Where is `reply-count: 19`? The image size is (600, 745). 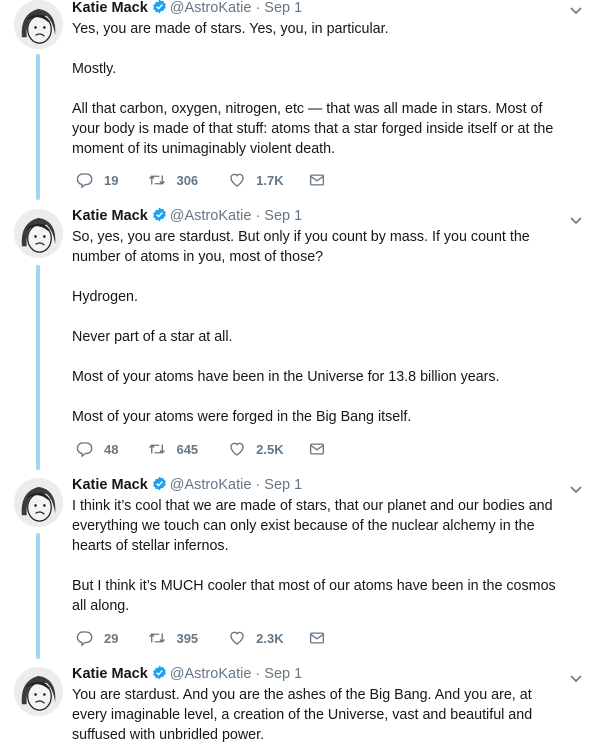
reply-count: 19 is located at coordinates (111, 180).